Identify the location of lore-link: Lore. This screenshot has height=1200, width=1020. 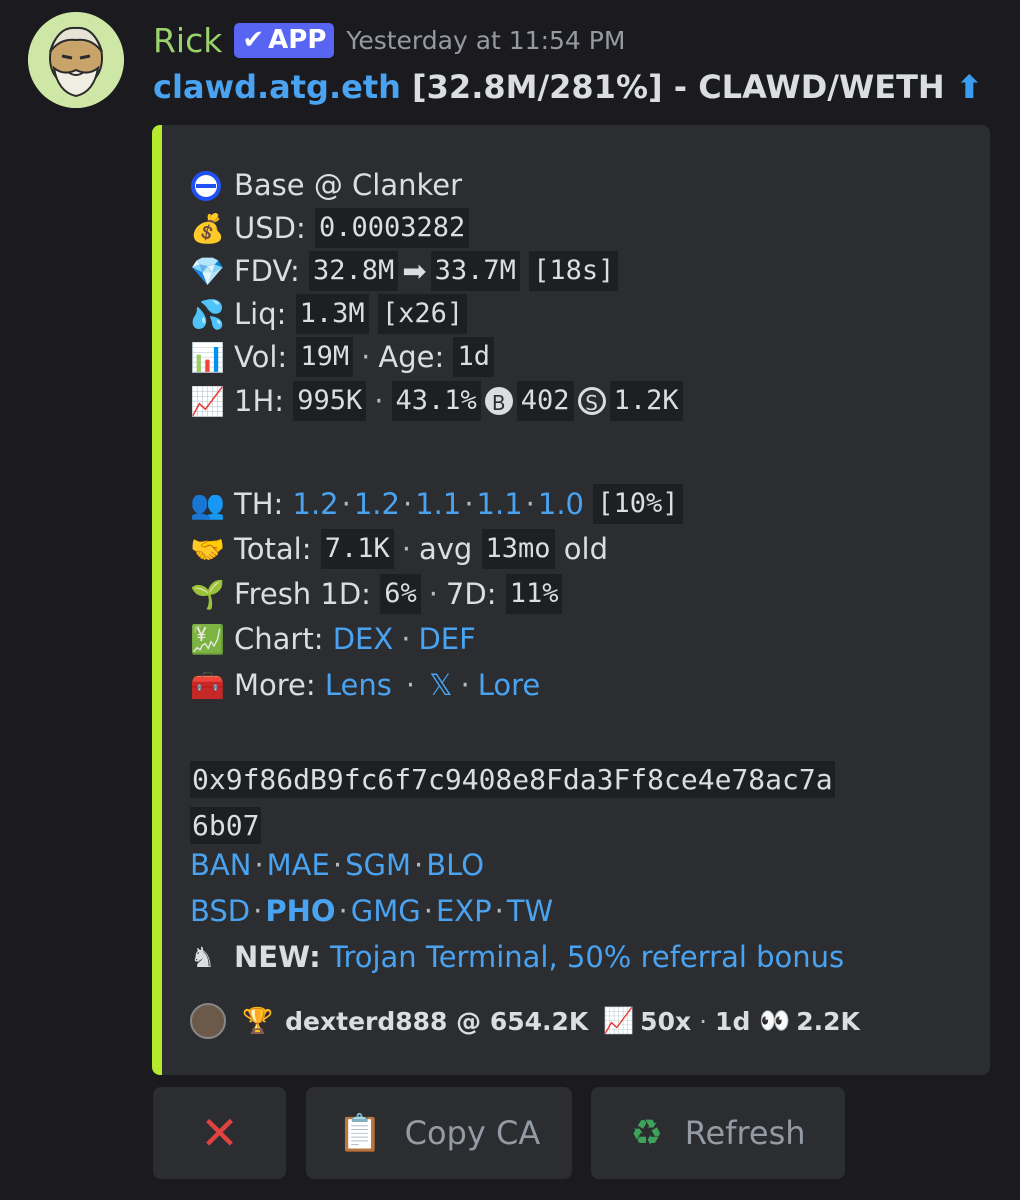
(509, 685).